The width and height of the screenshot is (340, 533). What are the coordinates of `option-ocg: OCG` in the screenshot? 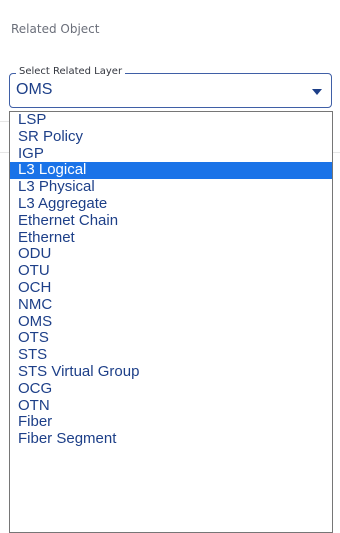 It's located at (171, 389).